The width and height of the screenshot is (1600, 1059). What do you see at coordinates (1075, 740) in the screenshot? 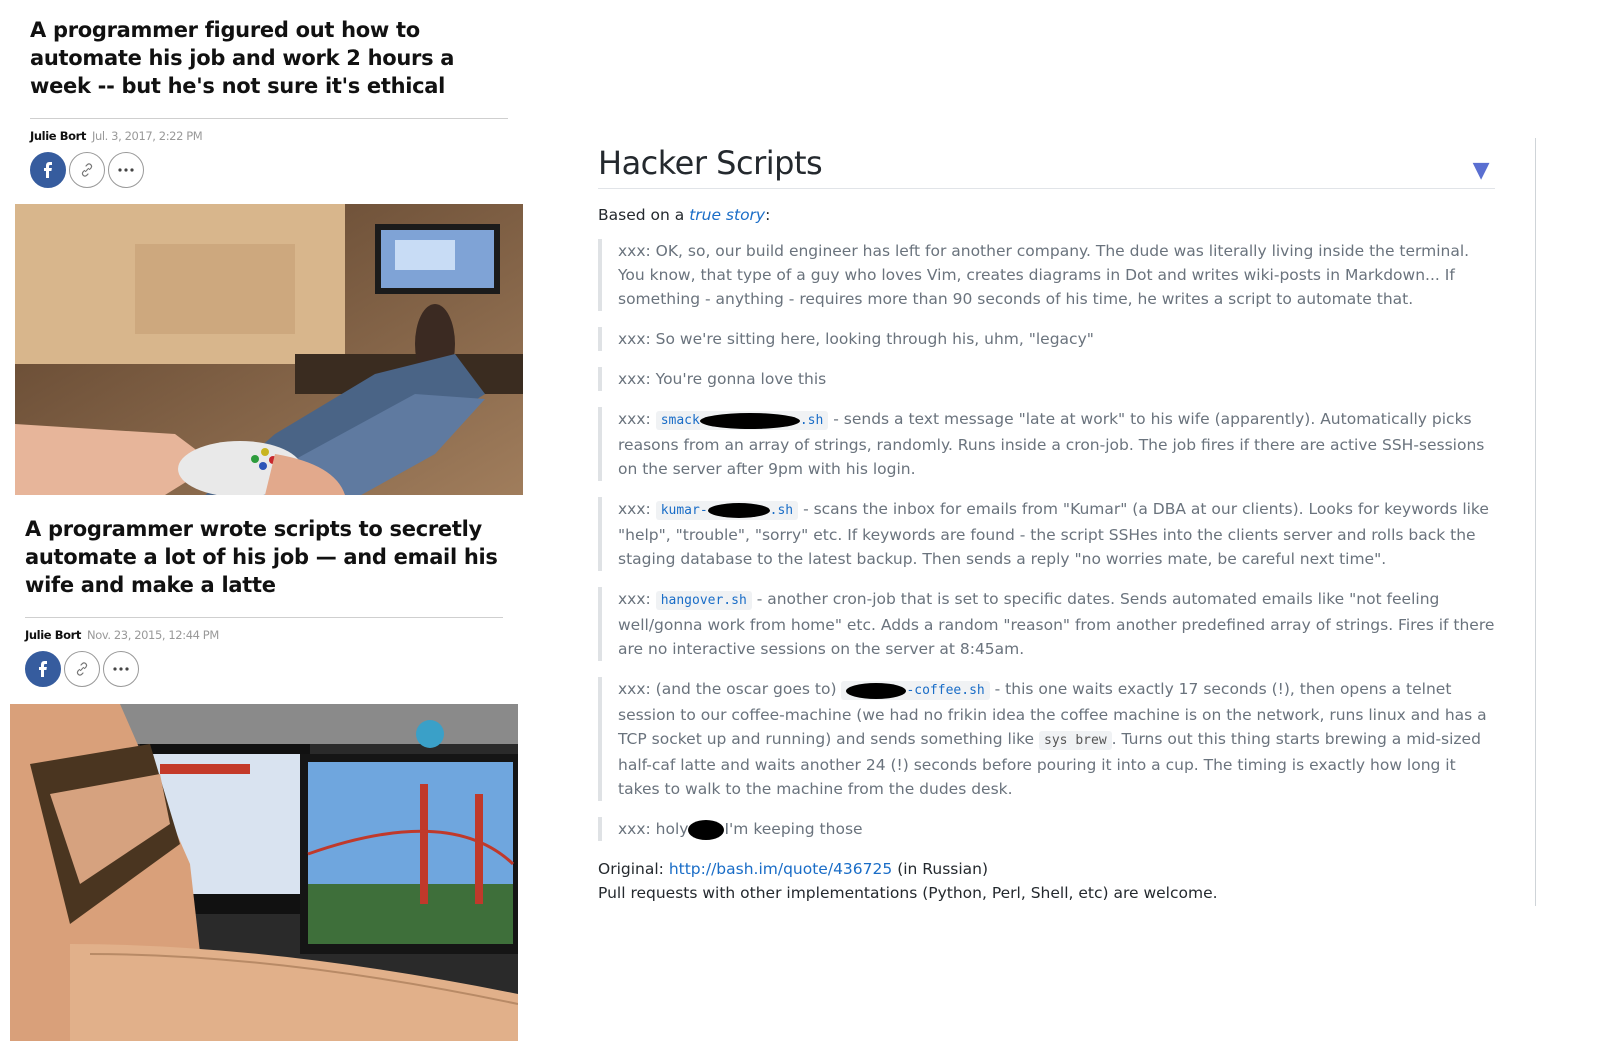
I see `sys-brew-command: sys brew` at bounding box center [1075, 740].